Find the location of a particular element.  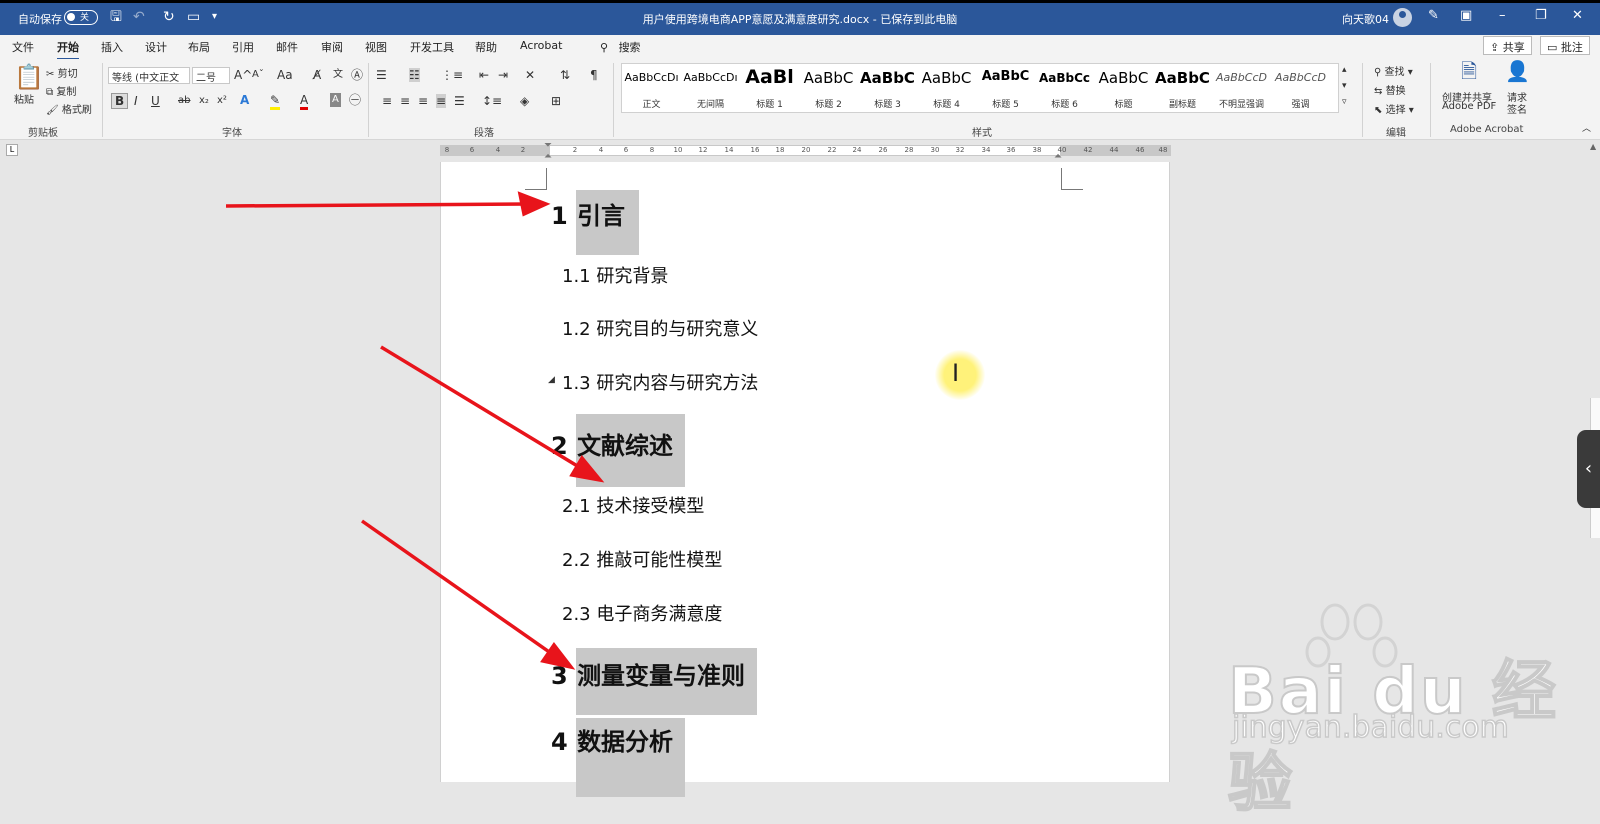

side-panel-toggle: ‹ is located at coordinates (1588, 469).